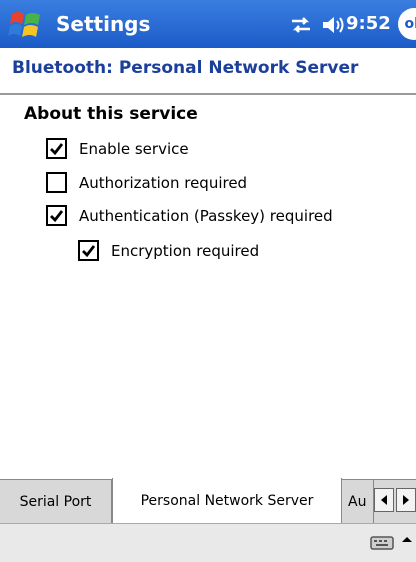 The width and height of the screenshot is (416, 562). I want to click on title-bar: Settings 9:52 ok, so click(208, 24).